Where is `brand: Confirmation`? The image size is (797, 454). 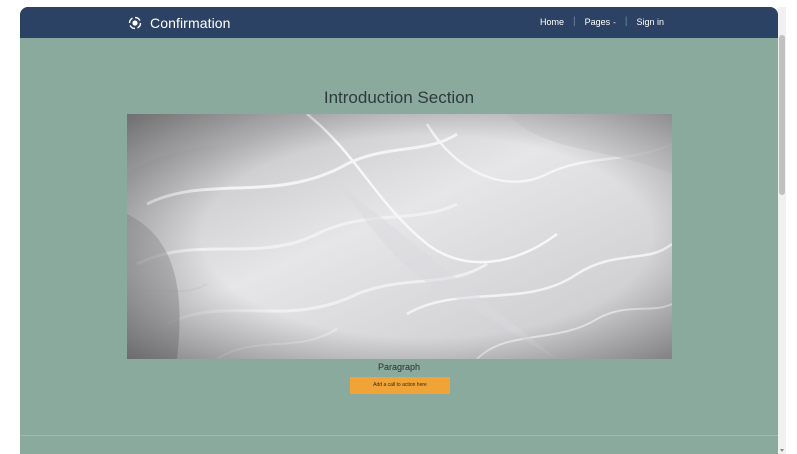 brand: Confirmation is located at coordinates (179, 23).